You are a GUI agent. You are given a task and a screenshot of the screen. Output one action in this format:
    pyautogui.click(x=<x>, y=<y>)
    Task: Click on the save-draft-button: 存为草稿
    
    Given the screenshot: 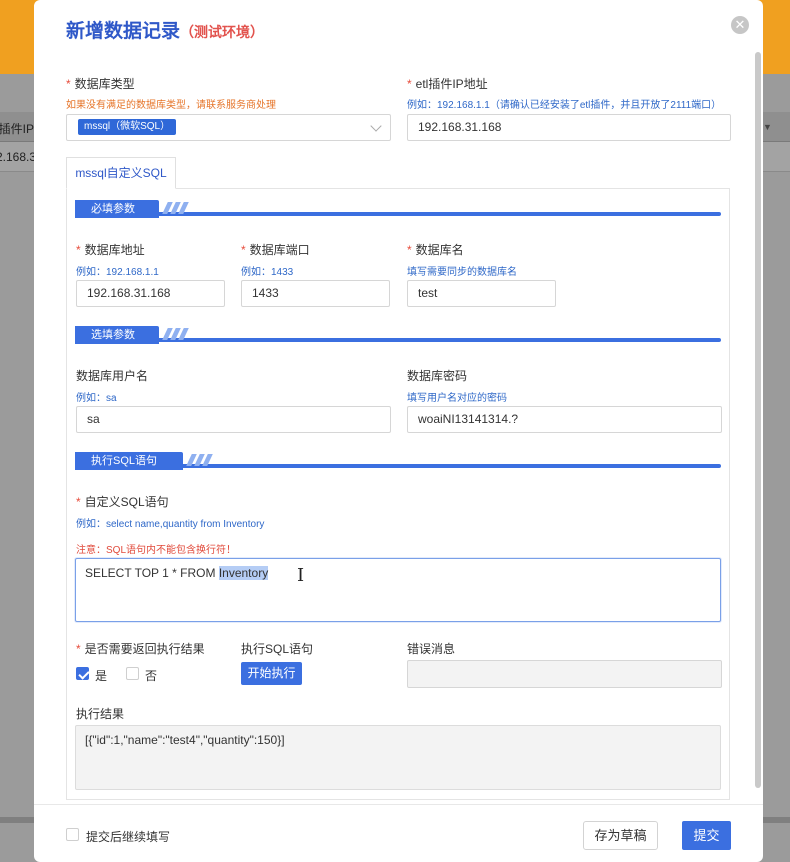 What is the action you would take?
    pyautogui.click(x=620, y=835)
    